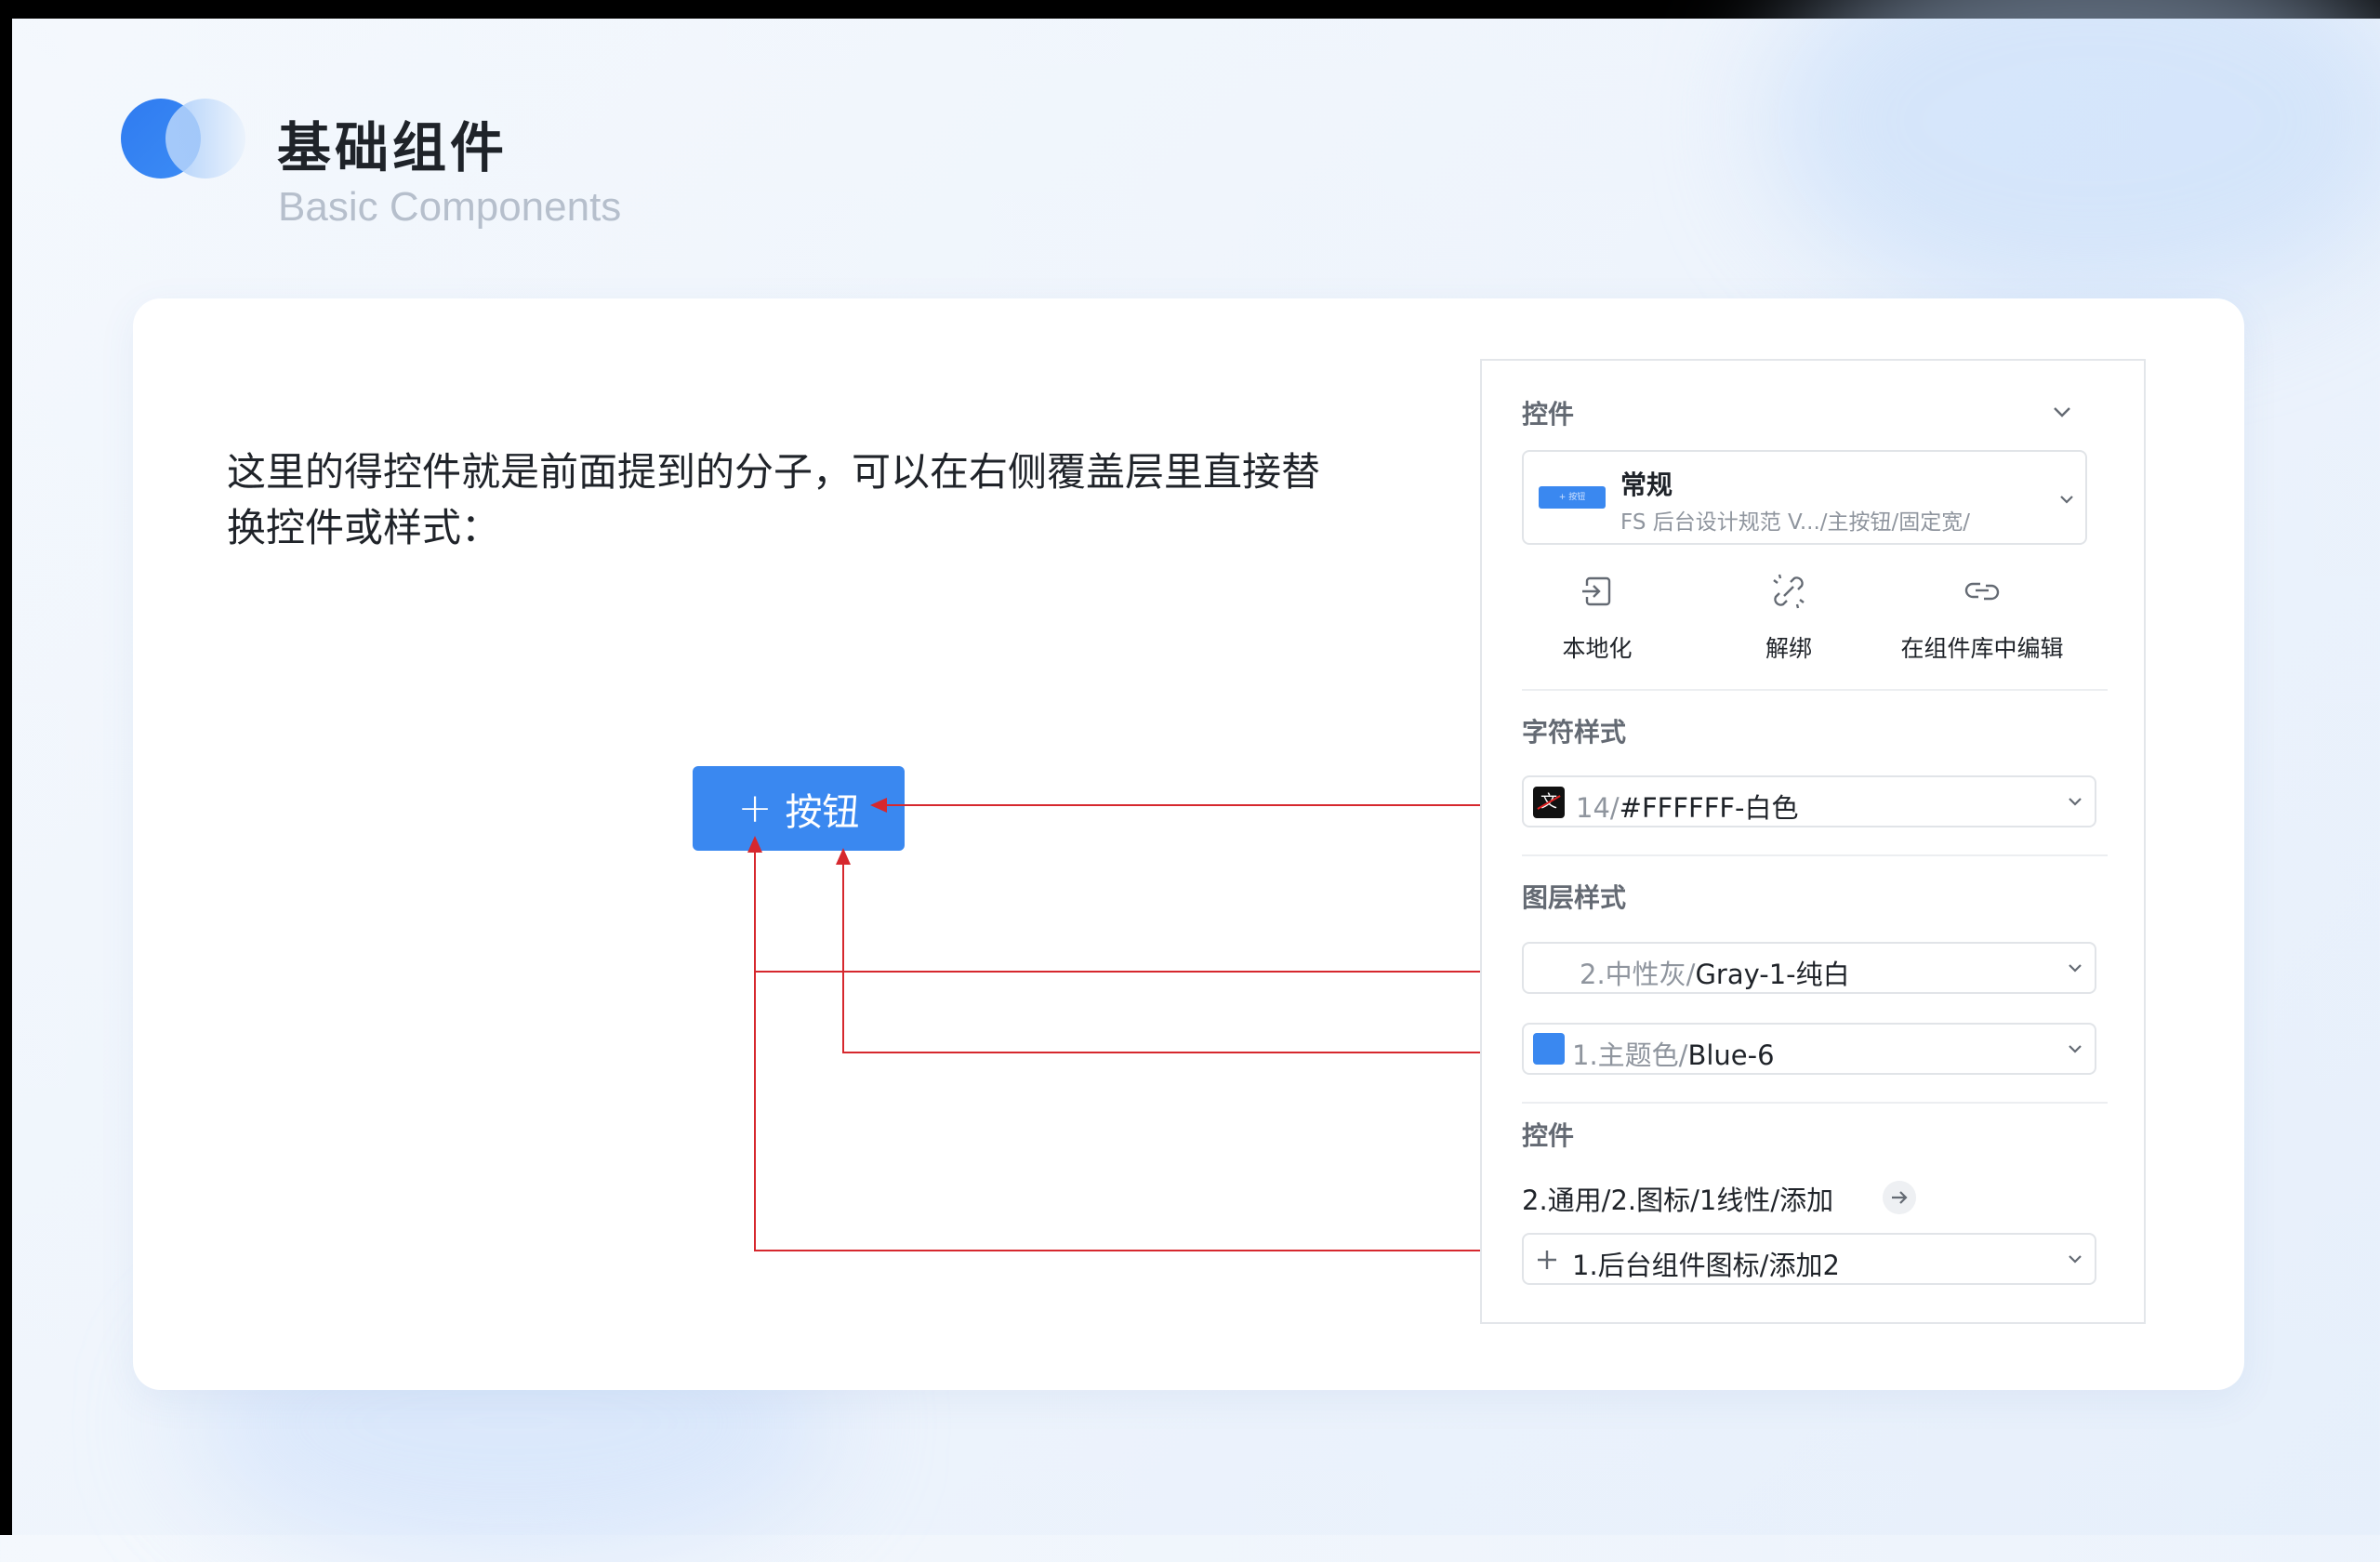  I want to click on component-selector: + 按钮 常规 FS 后台设计规范 V.../主按钮/固定宽/, so click(1804, 497).